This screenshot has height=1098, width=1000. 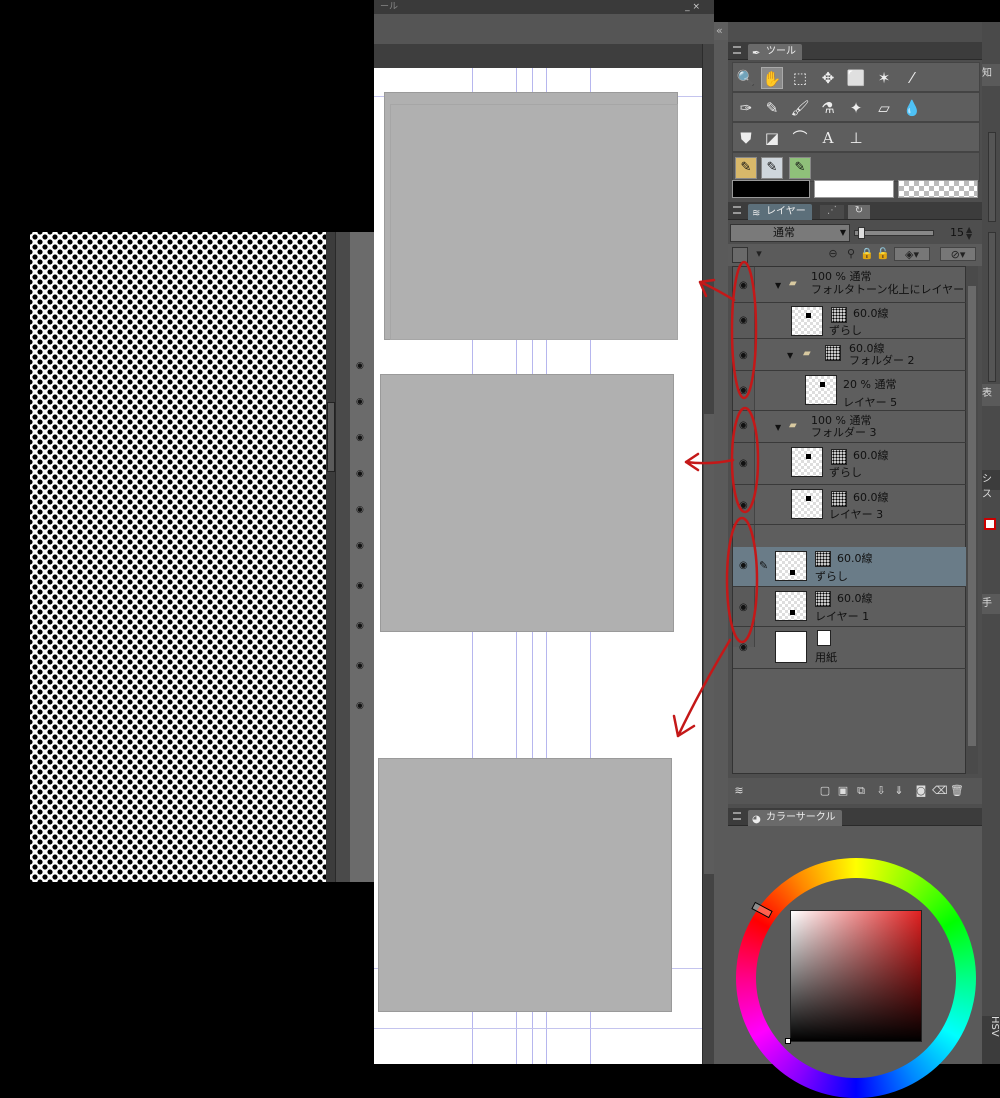 I want to click on new-folder-icon: ⧉, so click(x=861, y=791).